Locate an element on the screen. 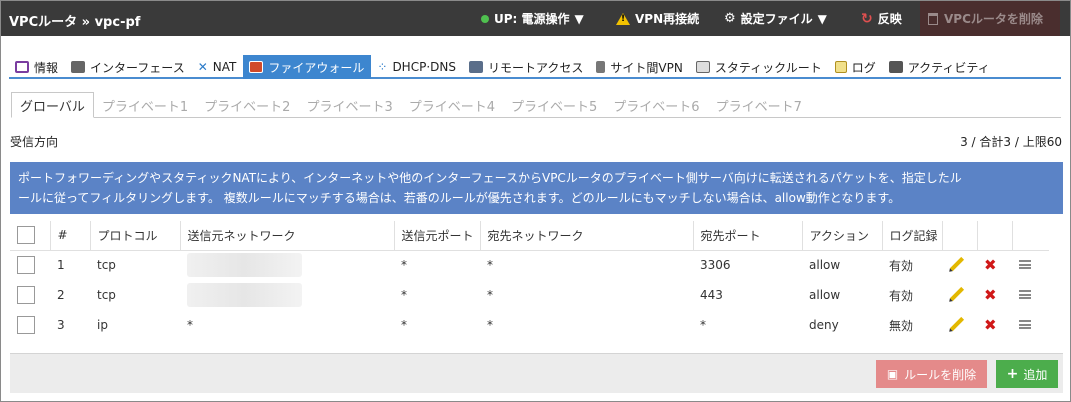 The width and height of the screenshot is (1071, 402). col-menu is located at coordinates (1030, 236).